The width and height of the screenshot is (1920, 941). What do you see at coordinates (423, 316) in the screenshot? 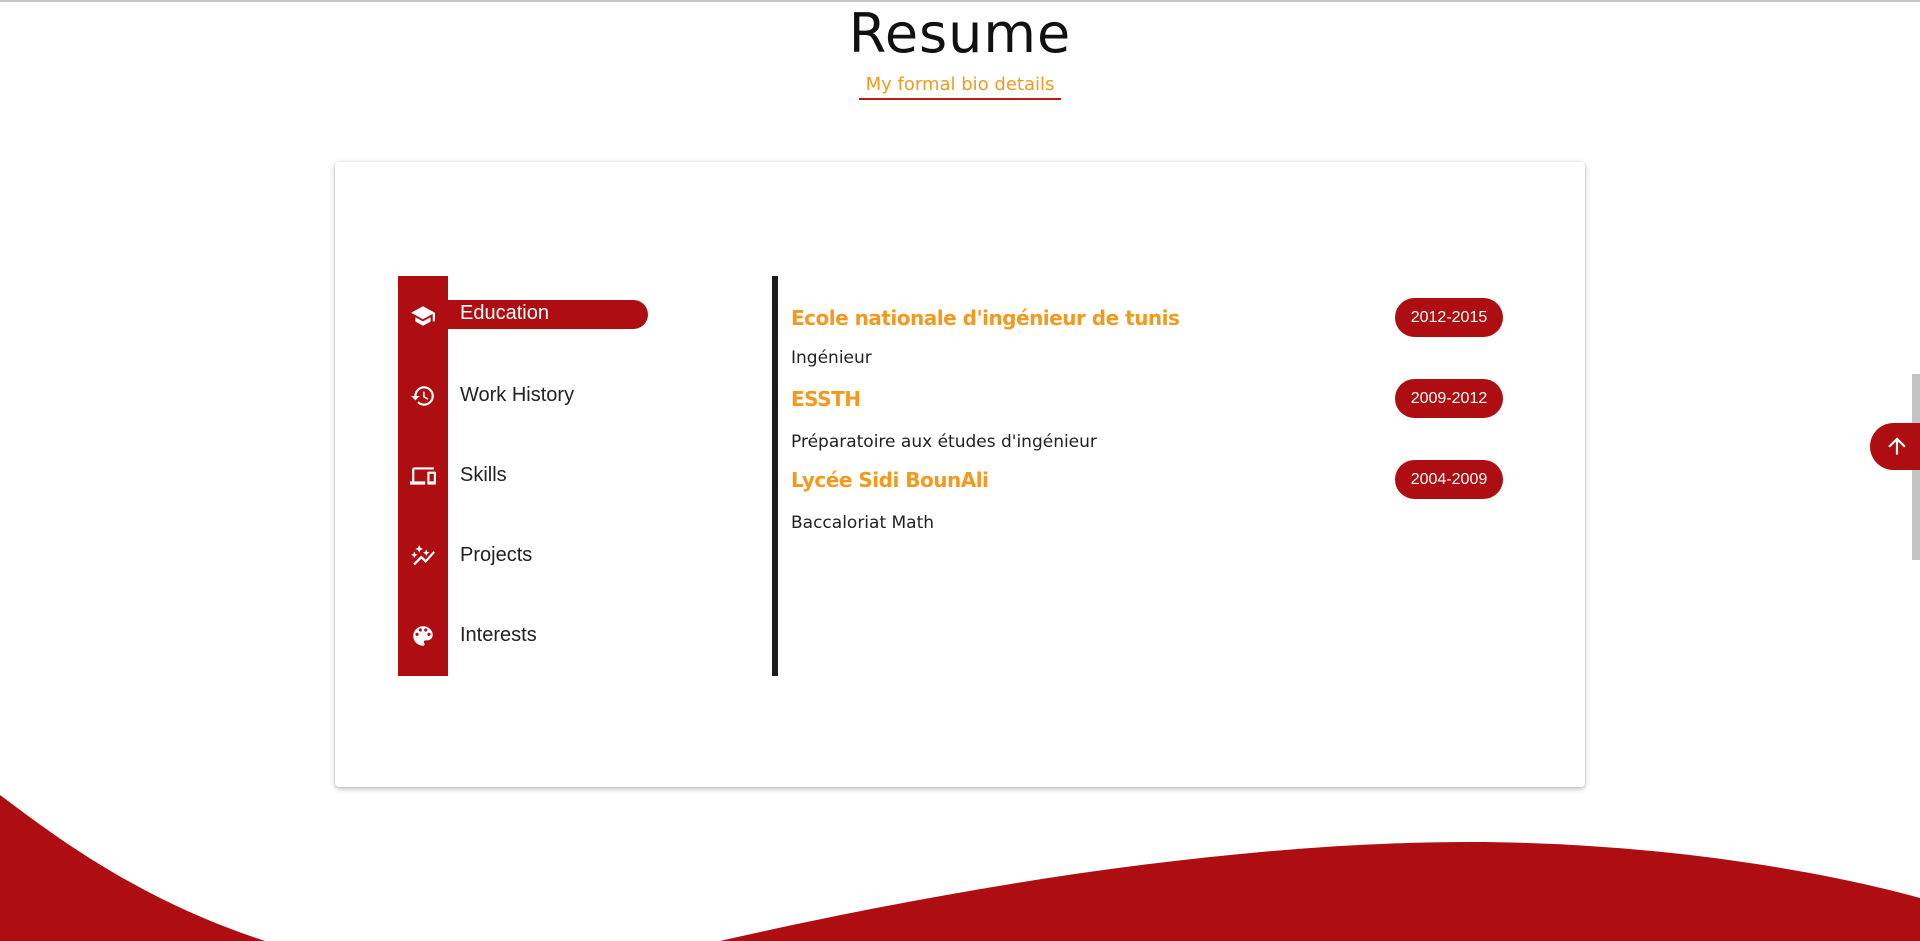
I see `graduation-cap-icon` at bounding box center [423, 316].